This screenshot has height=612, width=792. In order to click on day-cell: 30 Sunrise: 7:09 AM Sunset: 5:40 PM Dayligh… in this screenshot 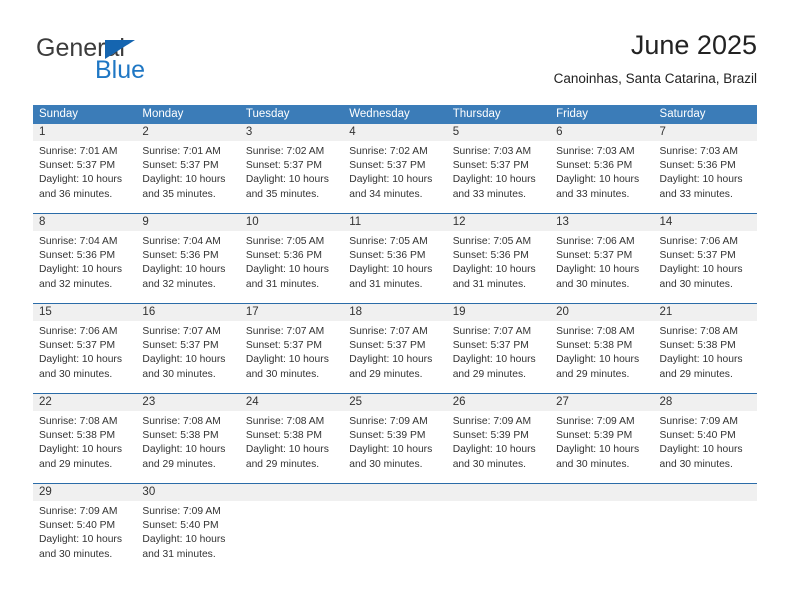, I will do `click(188, 528)`.